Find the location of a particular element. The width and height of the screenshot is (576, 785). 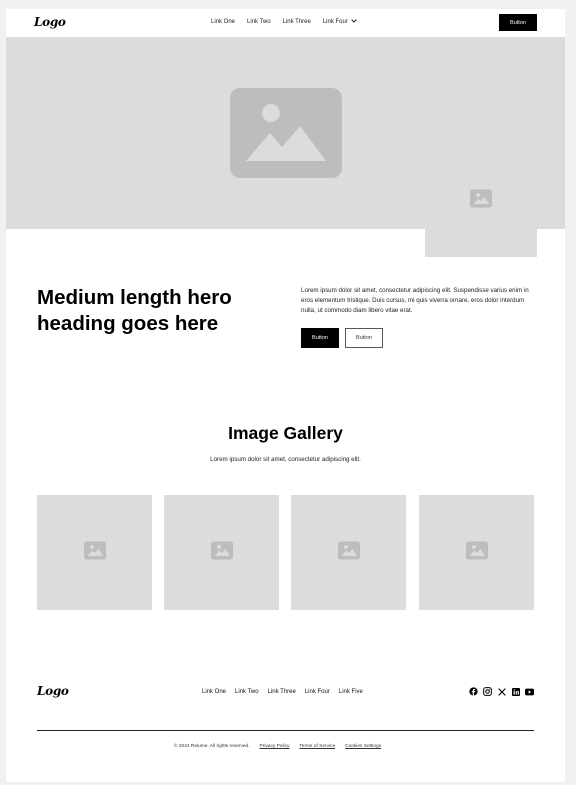

footer-divider is located at coordinates (285, 730).